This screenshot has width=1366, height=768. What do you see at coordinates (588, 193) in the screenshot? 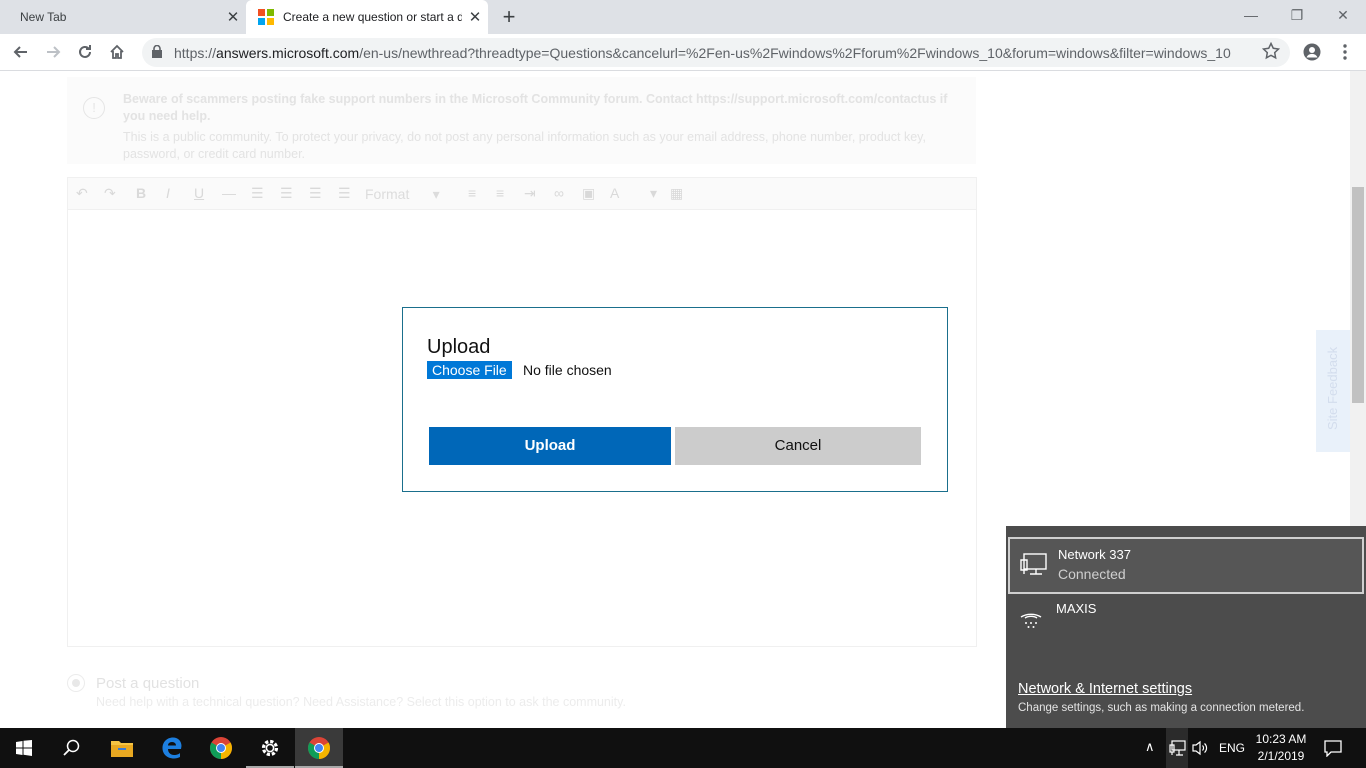
I see `image-icon: ▣` at bounding box center [588, 193].